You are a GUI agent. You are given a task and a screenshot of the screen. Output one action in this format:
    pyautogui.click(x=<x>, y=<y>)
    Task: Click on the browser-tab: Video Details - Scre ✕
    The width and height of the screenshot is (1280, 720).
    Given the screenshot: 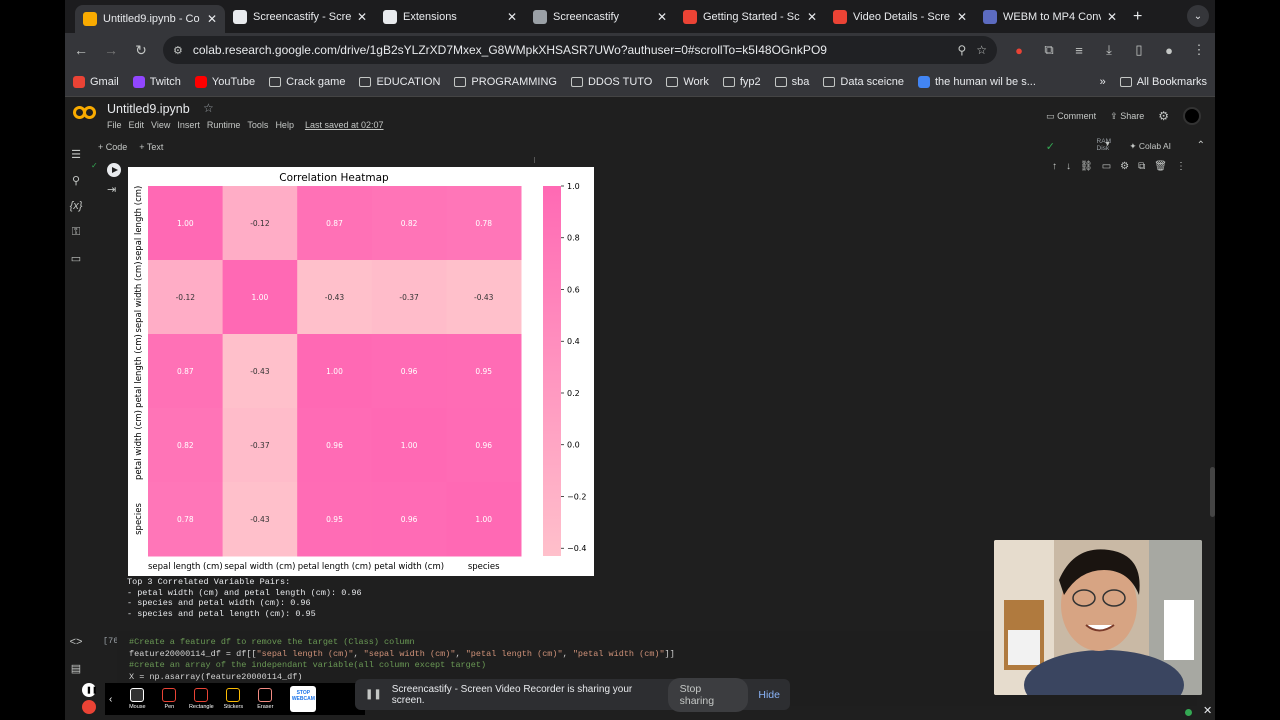 What is the action you would take?
    pyautogui.click(x=900, y=17)
    